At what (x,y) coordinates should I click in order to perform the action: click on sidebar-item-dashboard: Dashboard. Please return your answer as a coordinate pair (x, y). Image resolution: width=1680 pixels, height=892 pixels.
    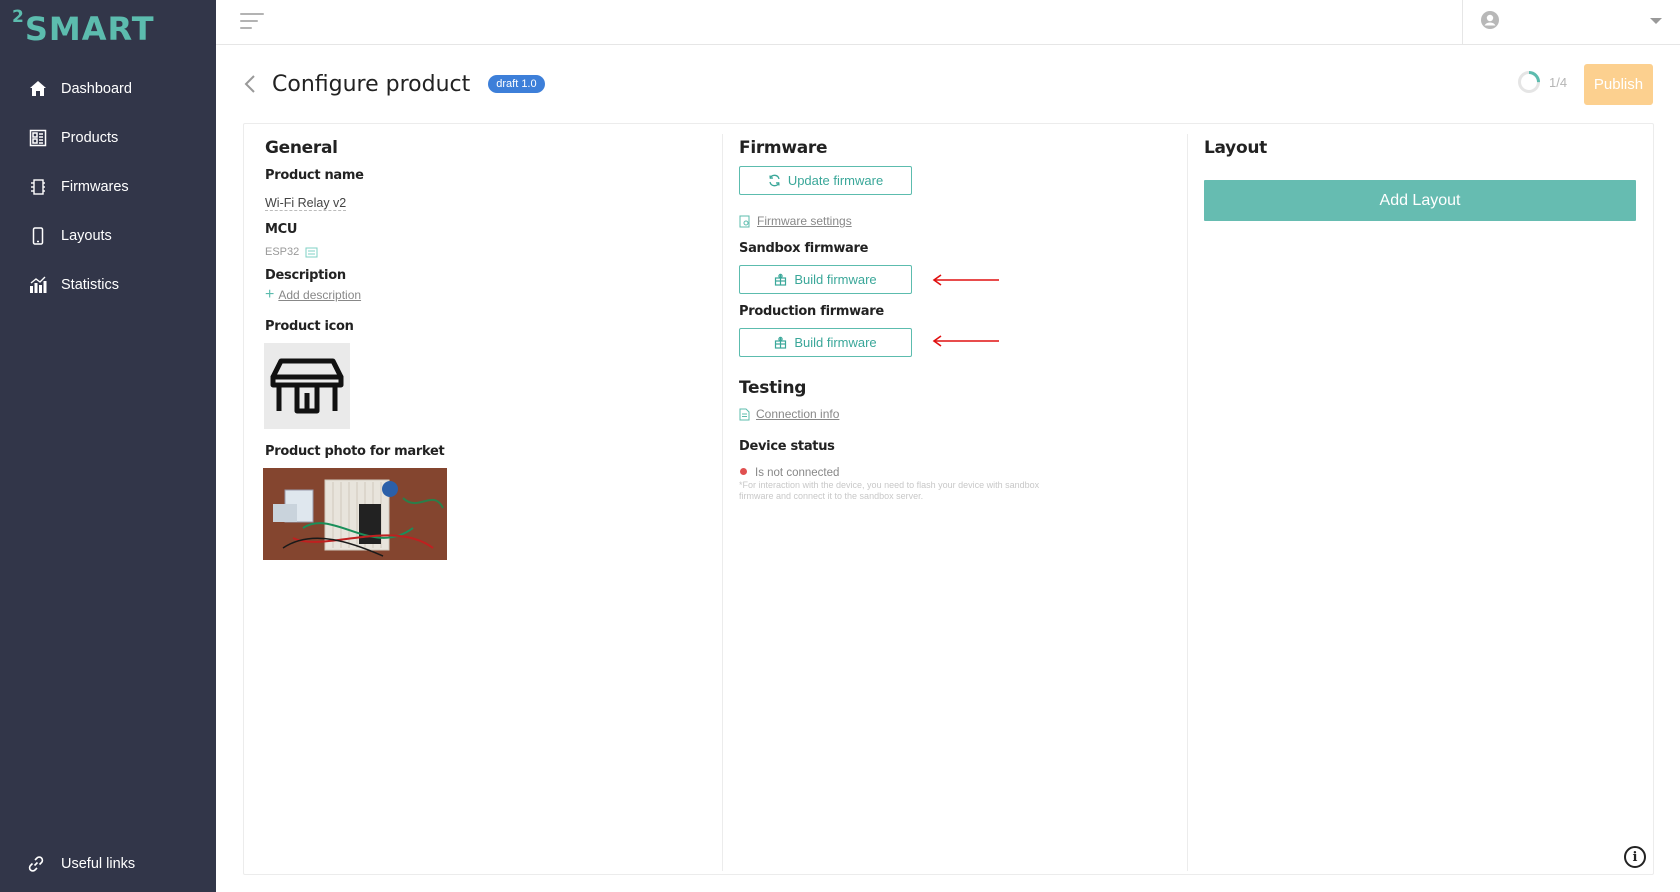
    Looking at the image, I should click on (108, 88).